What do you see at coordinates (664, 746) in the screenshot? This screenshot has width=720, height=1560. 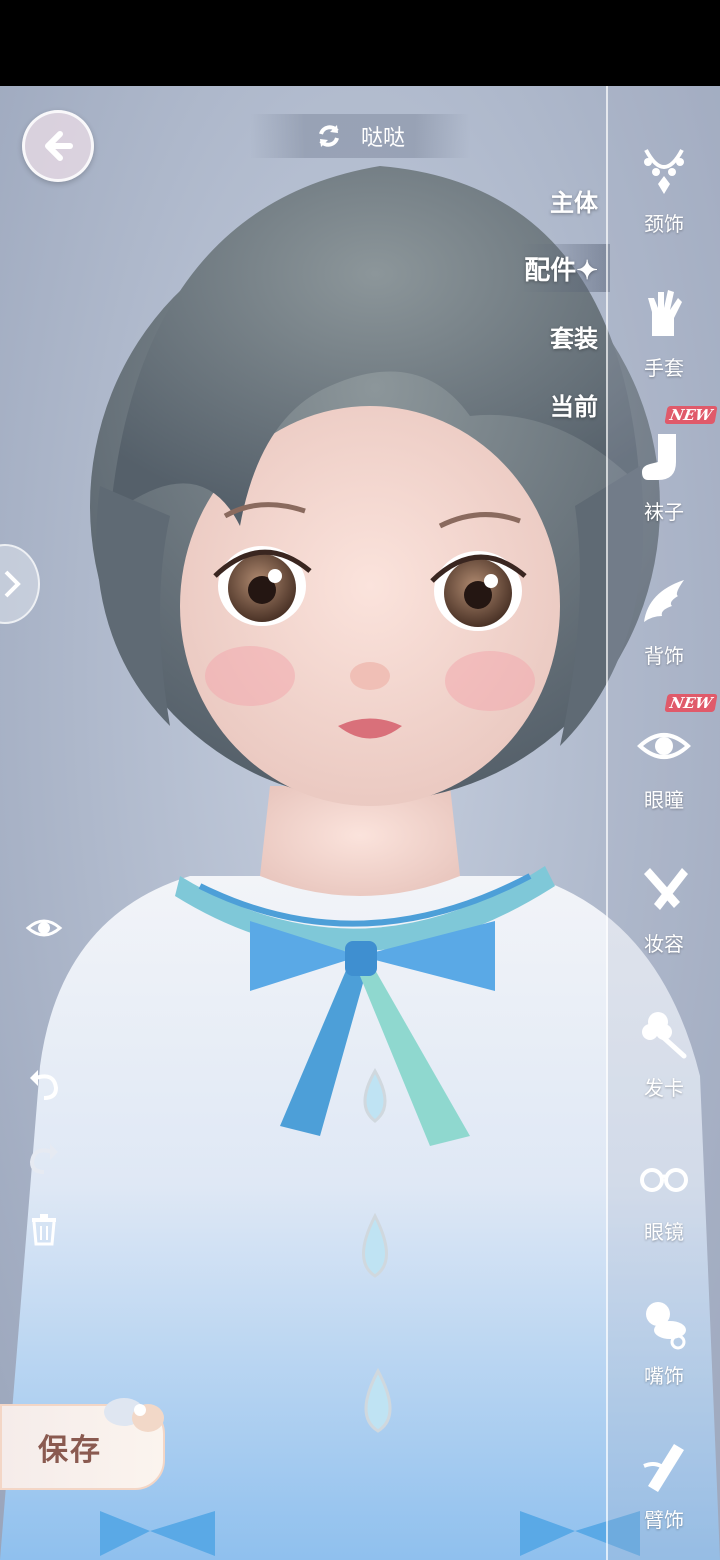 I see `eye-icon` at bounding box center [664, 746].